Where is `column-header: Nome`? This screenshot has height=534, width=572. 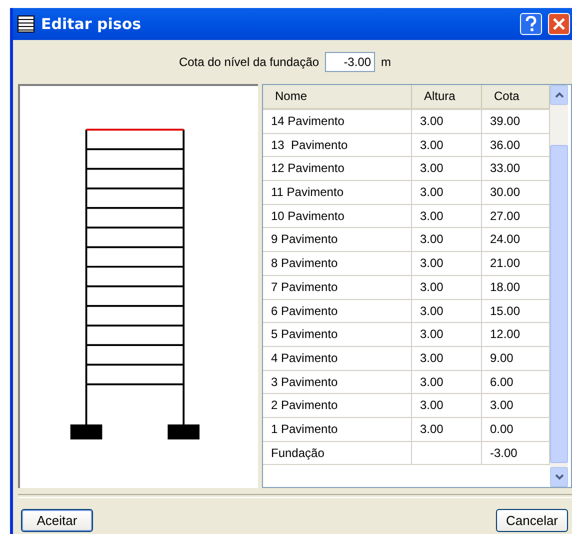
column-header: Nome is located at coordinates (337, 96).